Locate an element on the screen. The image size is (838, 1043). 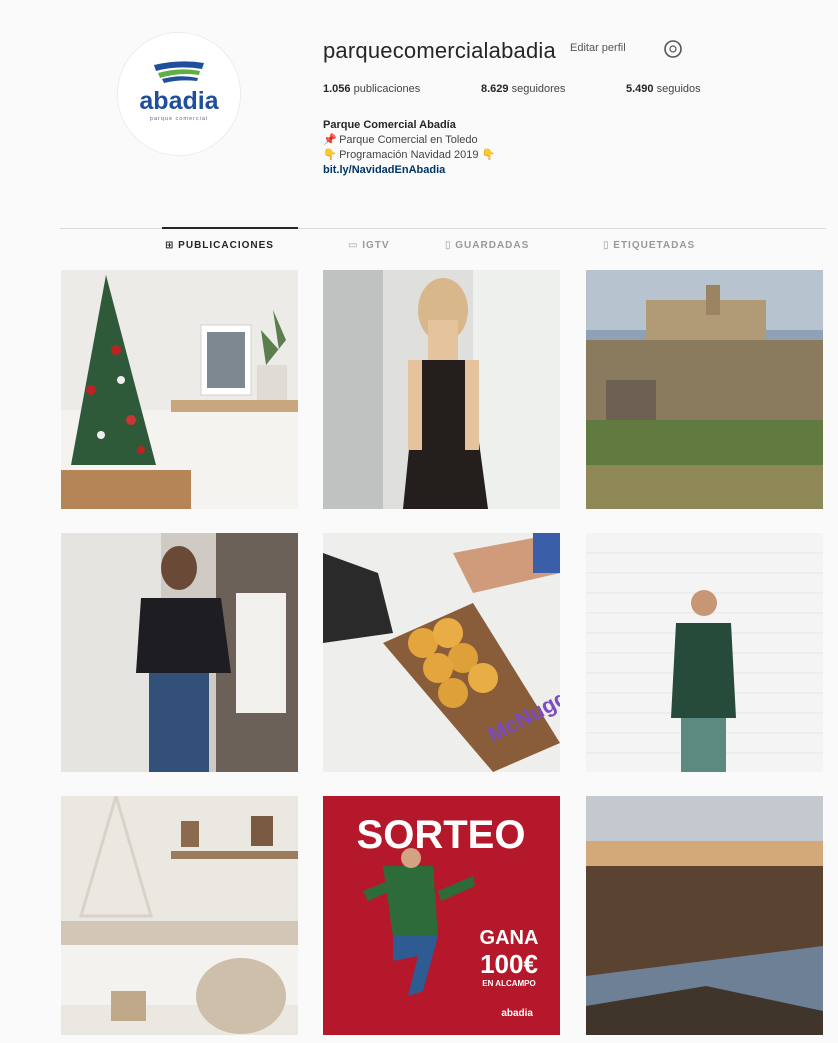
bio-name: Parque Comercial Abadía is located at coordinates (389, 125).